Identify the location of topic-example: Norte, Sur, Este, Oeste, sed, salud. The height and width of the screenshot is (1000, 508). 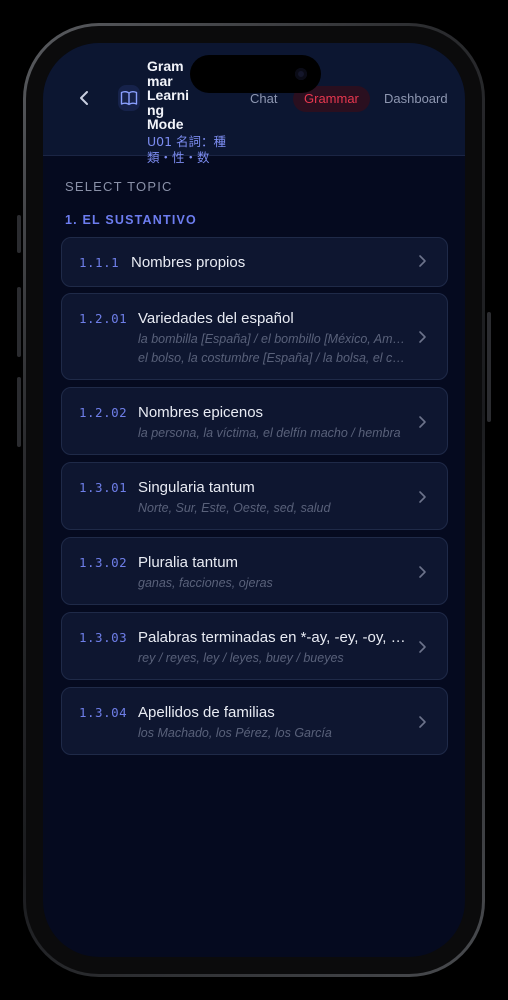
(234, 508).